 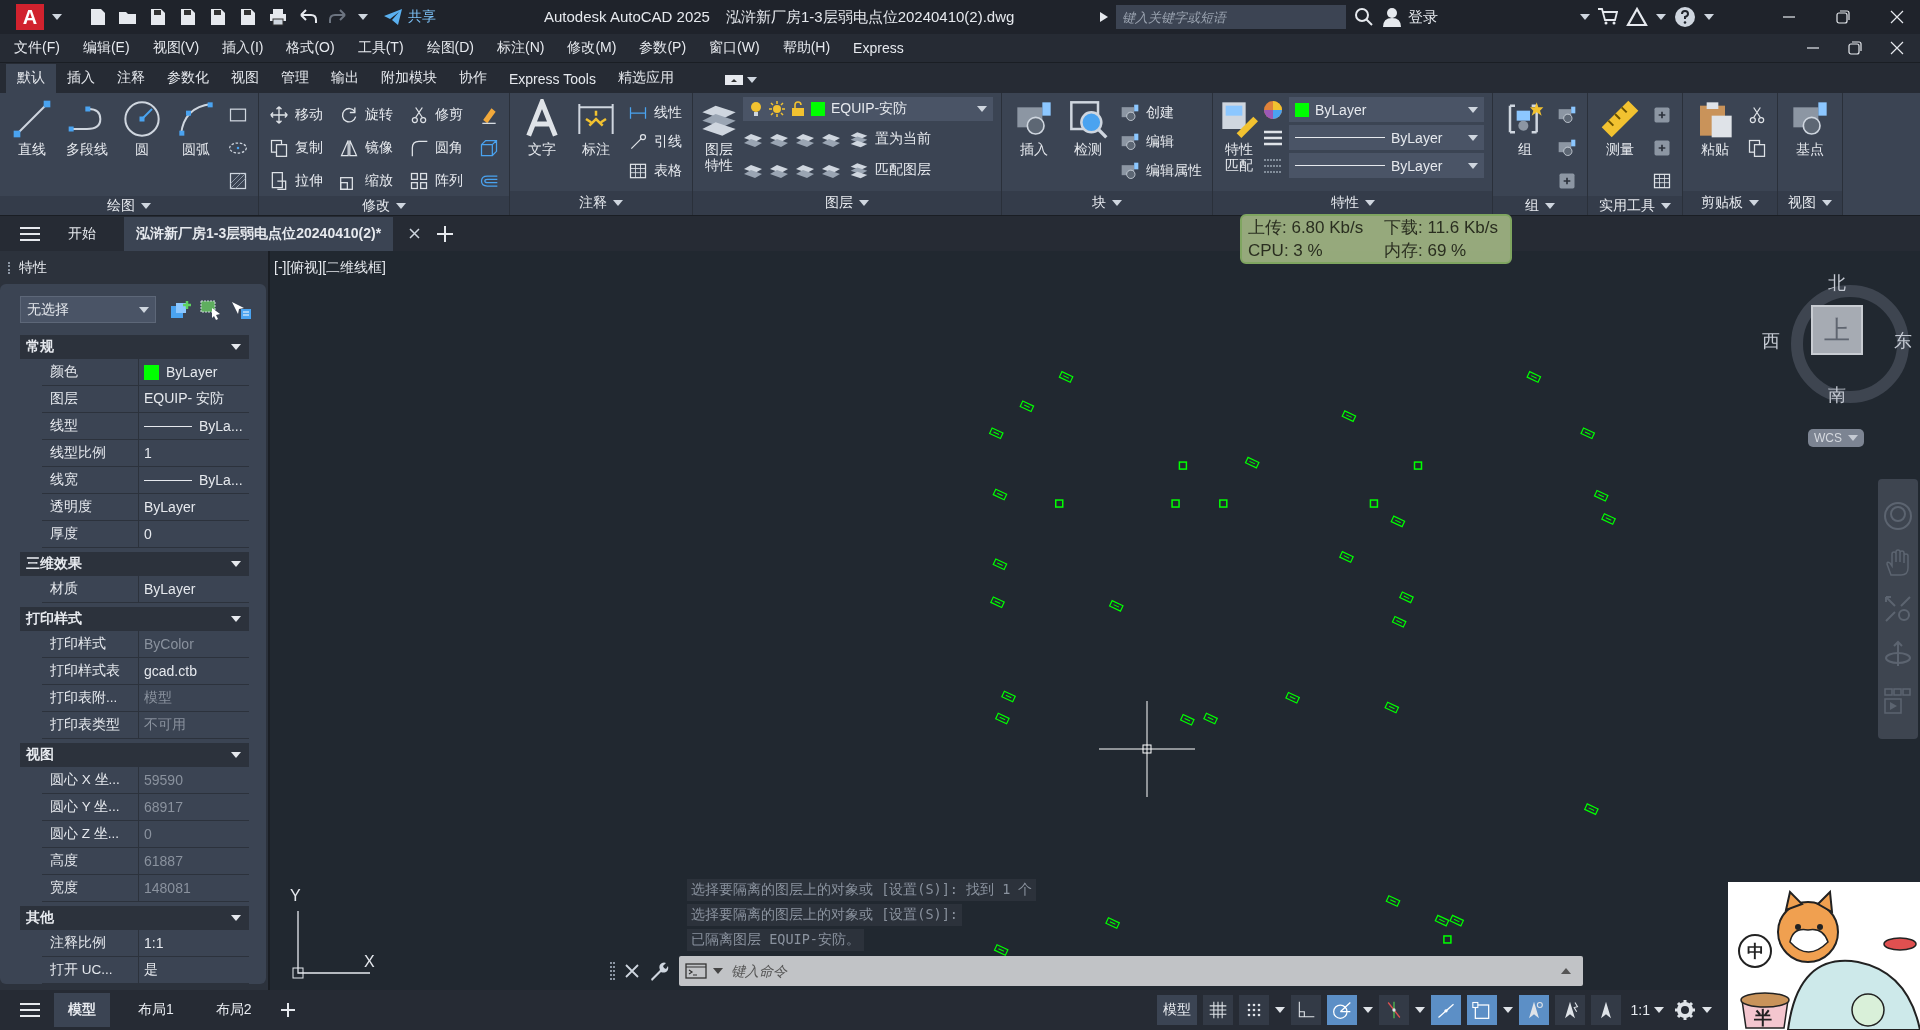 What do you see at coordinates (134, 564) in the screenshot?
I see `section-header: 三维效果` at bounding box center [134, 564].